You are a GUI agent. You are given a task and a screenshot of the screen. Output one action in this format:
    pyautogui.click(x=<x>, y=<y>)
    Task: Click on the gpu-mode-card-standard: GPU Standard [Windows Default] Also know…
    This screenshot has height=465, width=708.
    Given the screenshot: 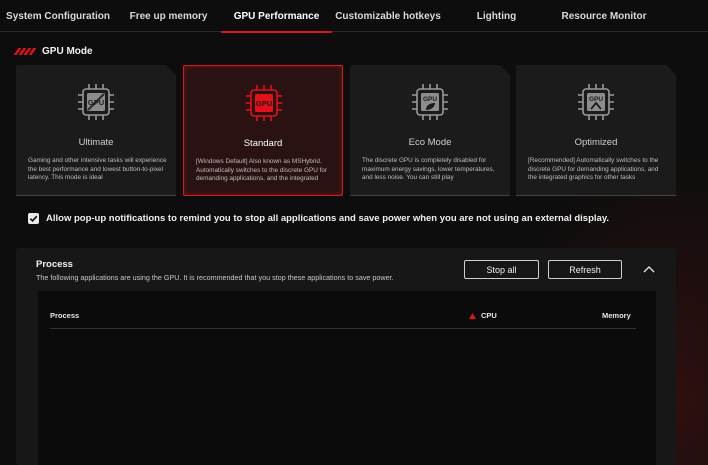 What is the action you would take?
    pyautogui.click(x=263, y=130)
    